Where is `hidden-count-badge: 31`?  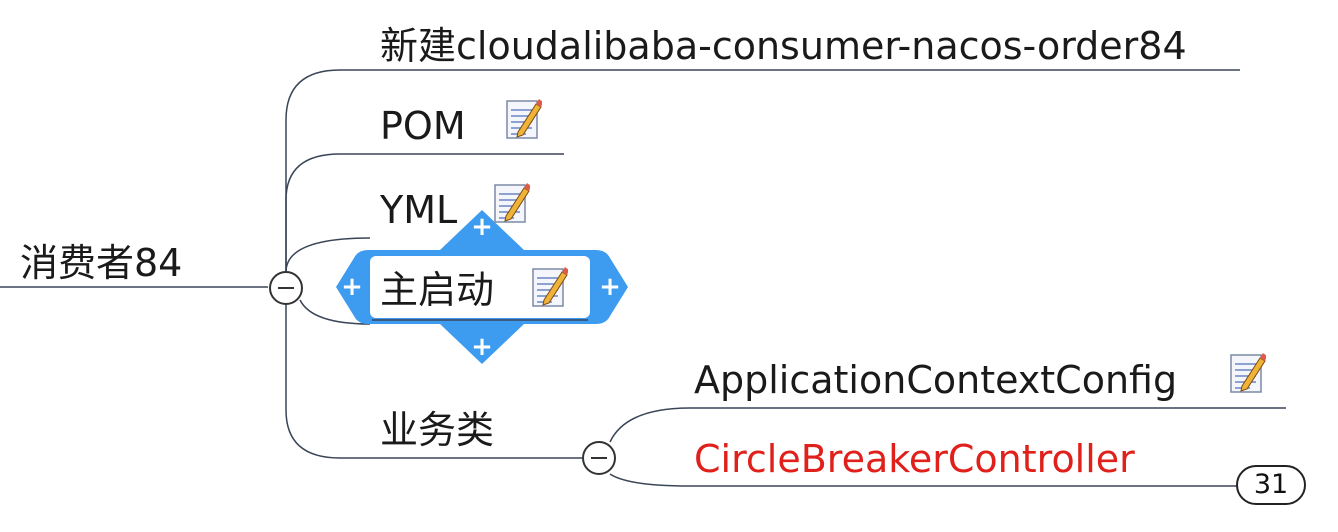
hidden-count-badge: 31 is located at coordinates (1271, 485).